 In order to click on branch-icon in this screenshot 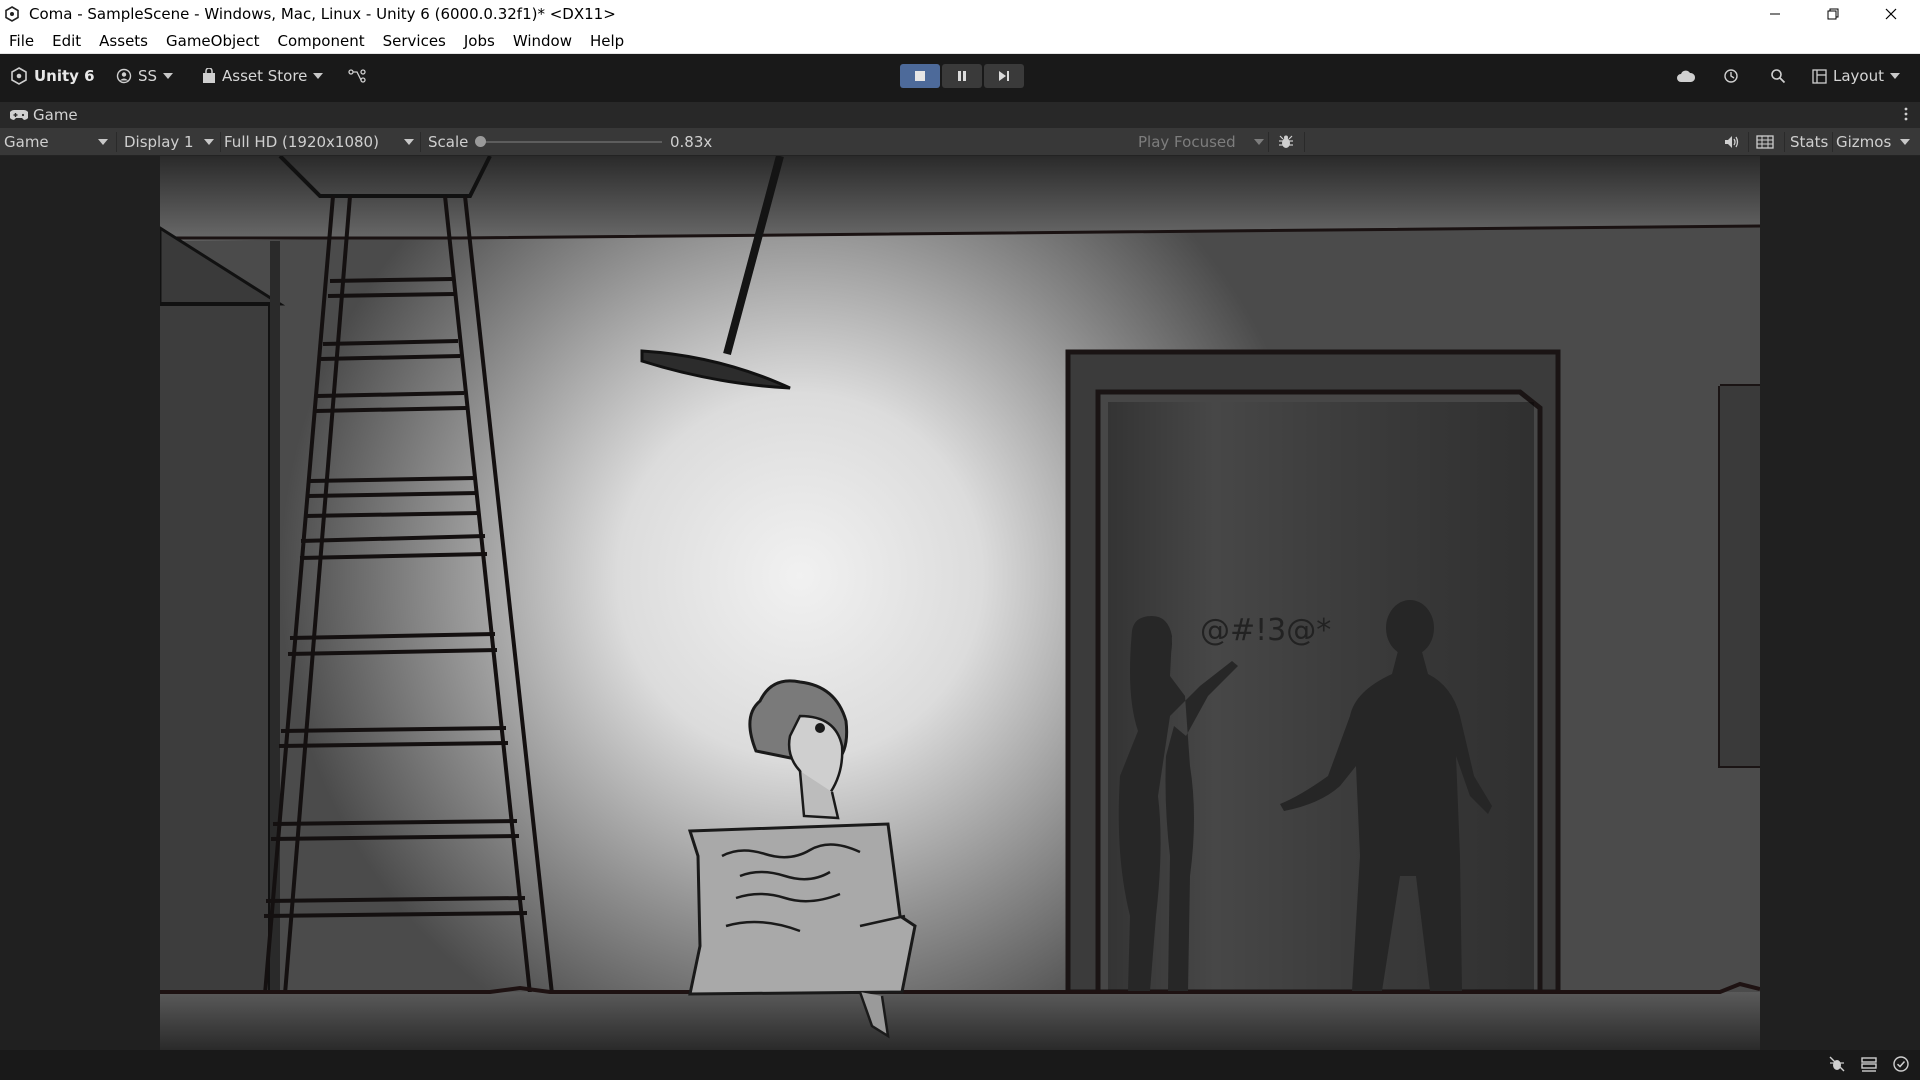, I will do `click(357, 76)`.